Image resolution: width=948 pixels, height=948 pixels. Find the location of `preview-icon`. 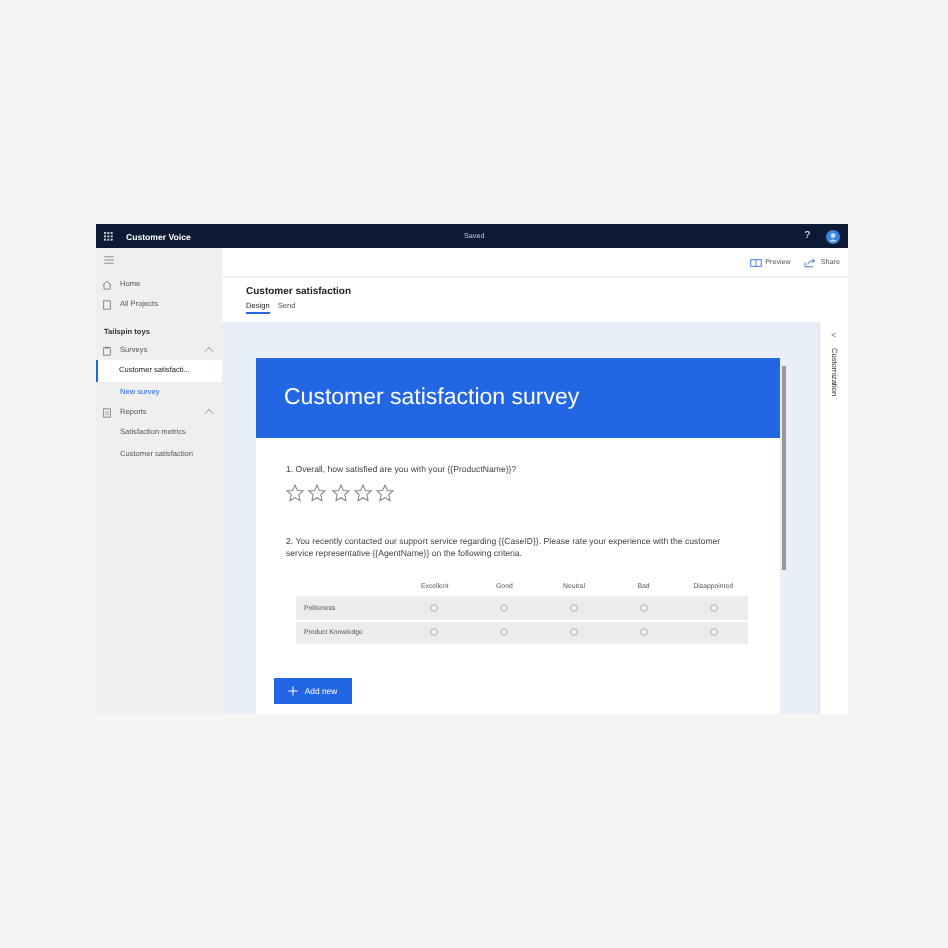

preview-icon is located at coordinates (755, 262).